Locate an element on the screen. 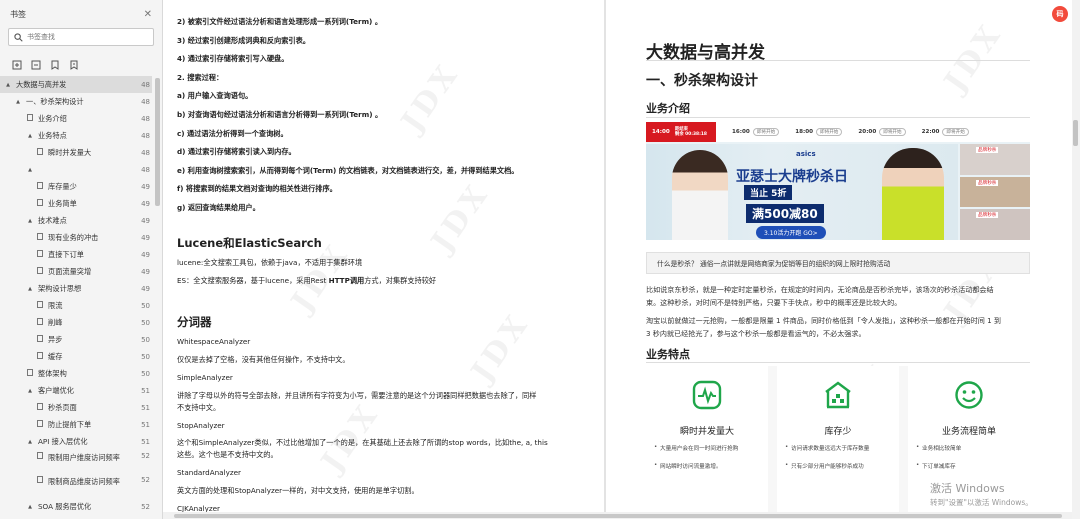  banner-discount: 当止 5折 is located at coordinates (768, 192).